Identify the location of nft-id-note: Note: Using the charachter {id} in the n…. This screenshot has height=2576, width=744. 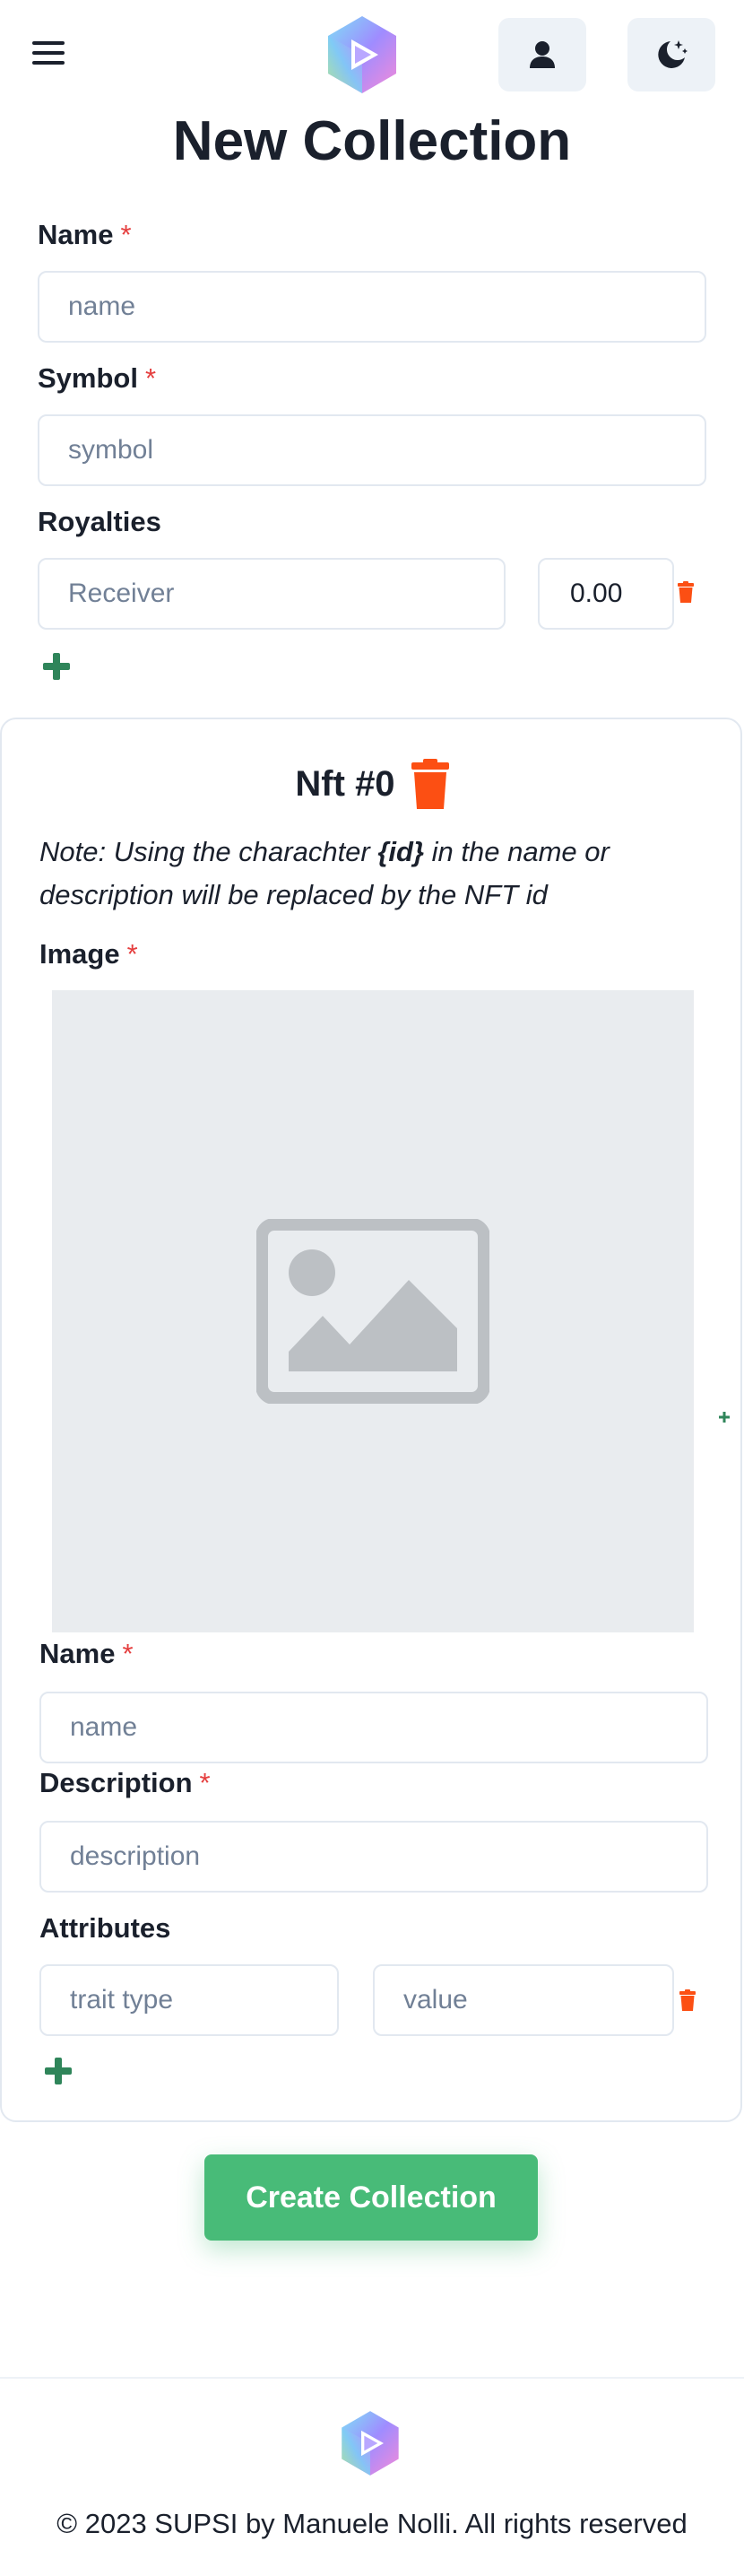
(362, 874).